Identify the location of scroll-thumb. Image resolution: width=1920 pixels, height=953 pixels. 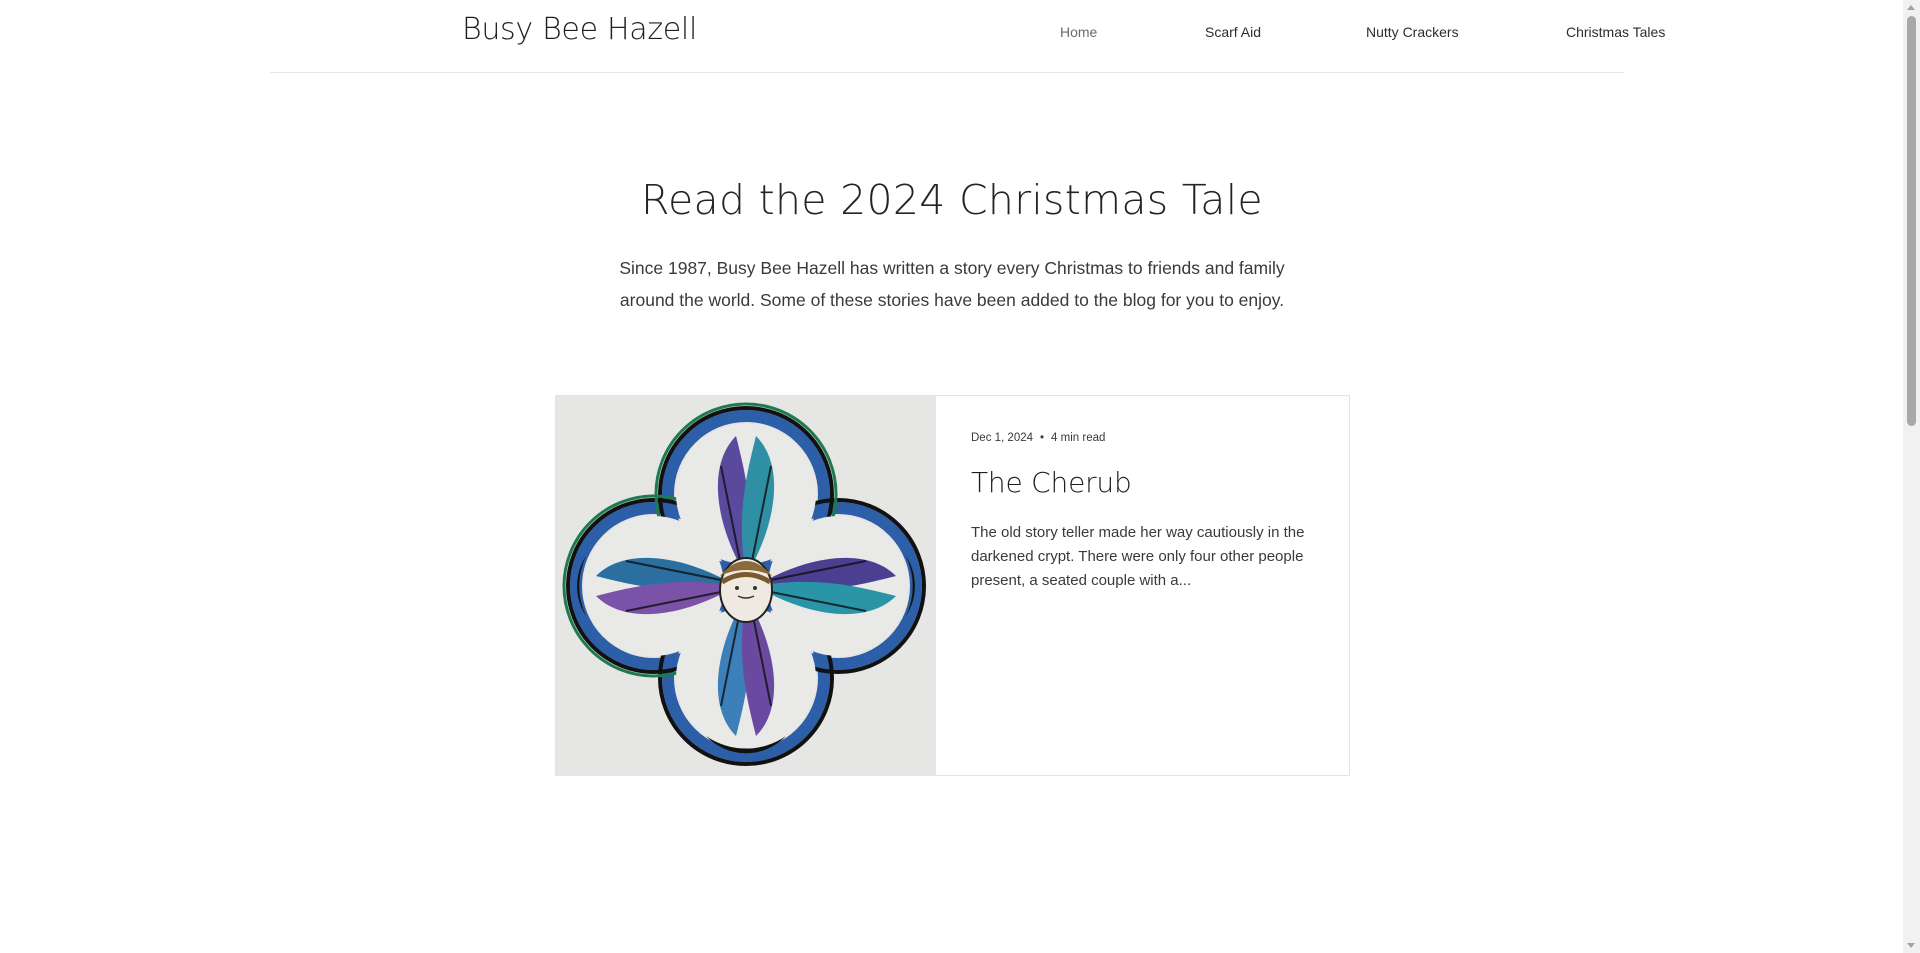
(1911, 221).